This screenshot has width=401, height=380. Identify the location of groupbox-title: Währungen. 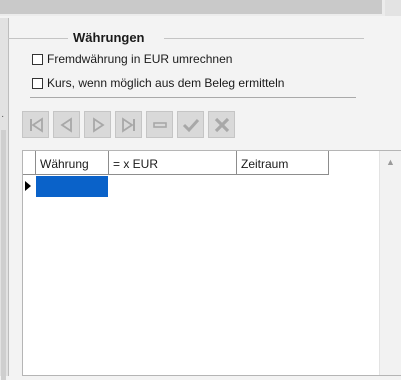
(109, 37).